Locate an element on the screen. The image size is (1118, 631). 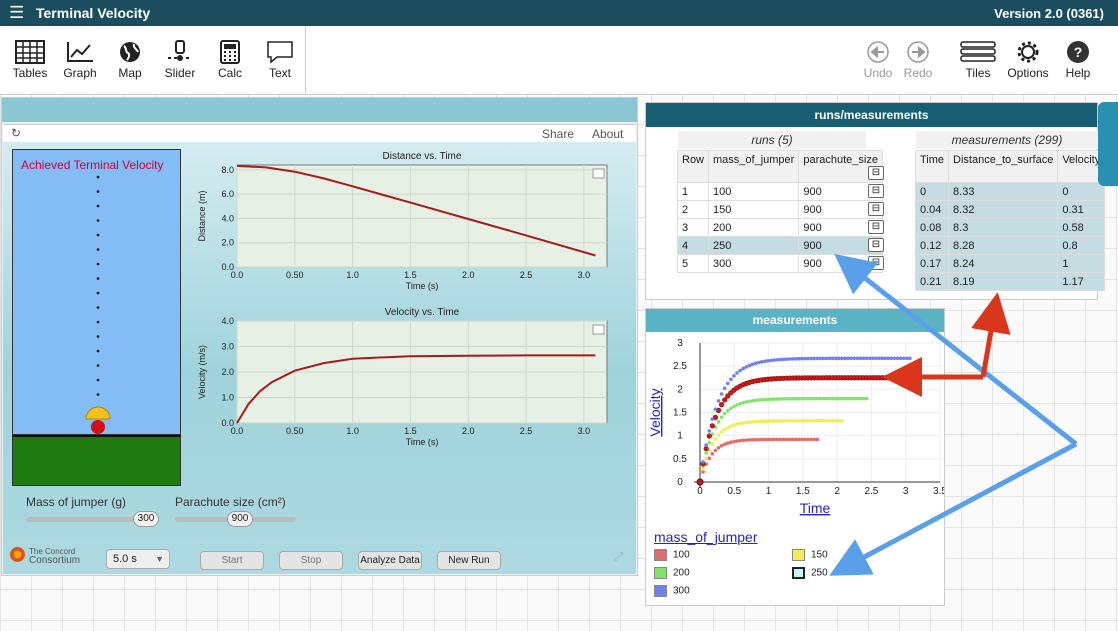
red-arrow-to-table is located at coordinates (991, 335).